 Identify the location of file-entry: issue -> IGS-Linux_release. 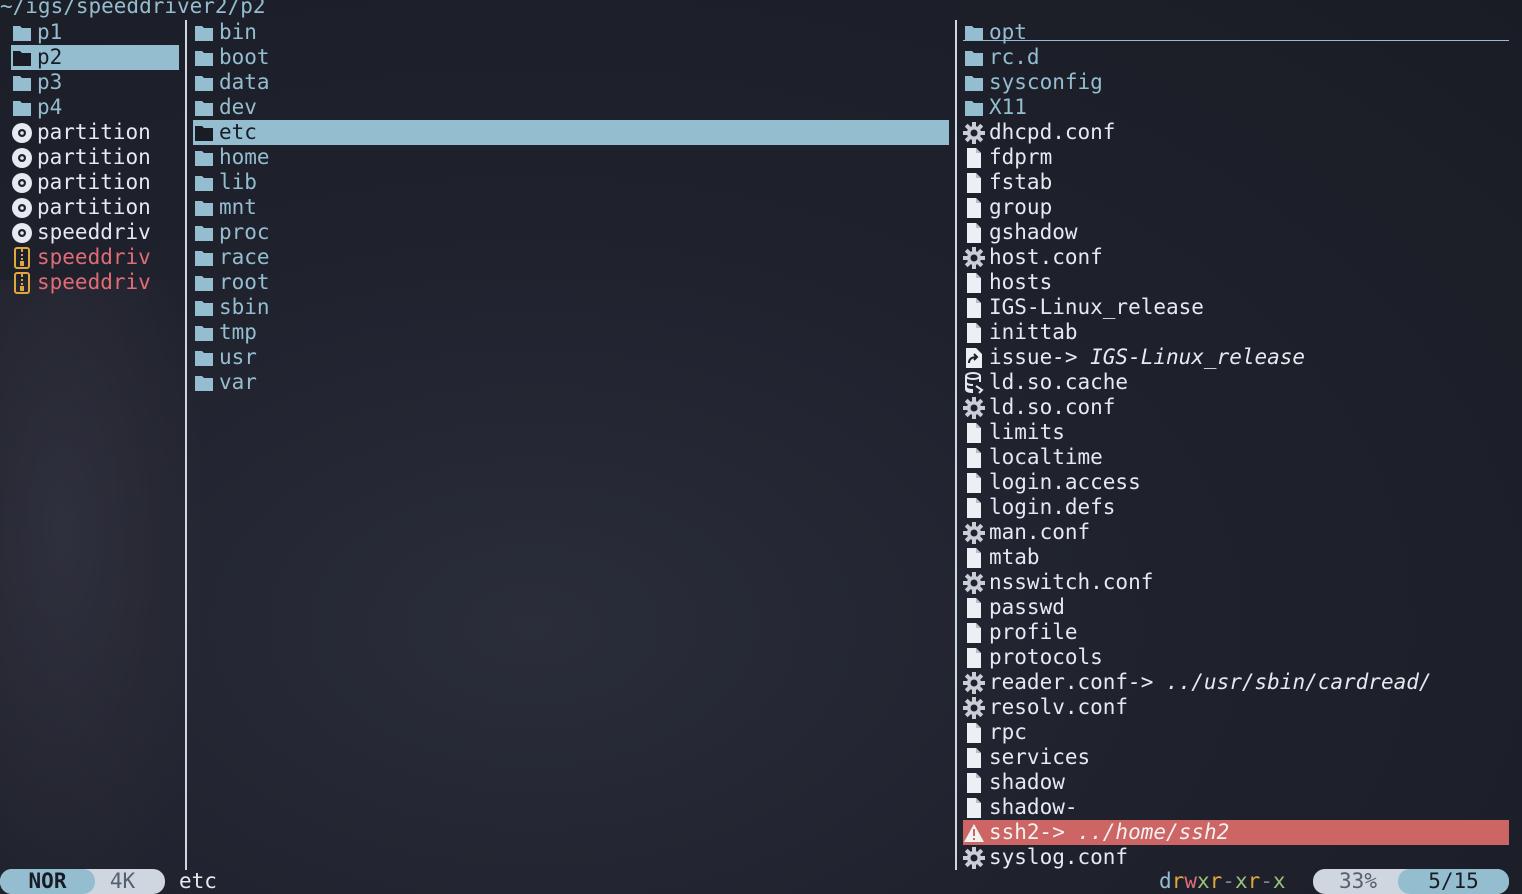
(1236, 357).